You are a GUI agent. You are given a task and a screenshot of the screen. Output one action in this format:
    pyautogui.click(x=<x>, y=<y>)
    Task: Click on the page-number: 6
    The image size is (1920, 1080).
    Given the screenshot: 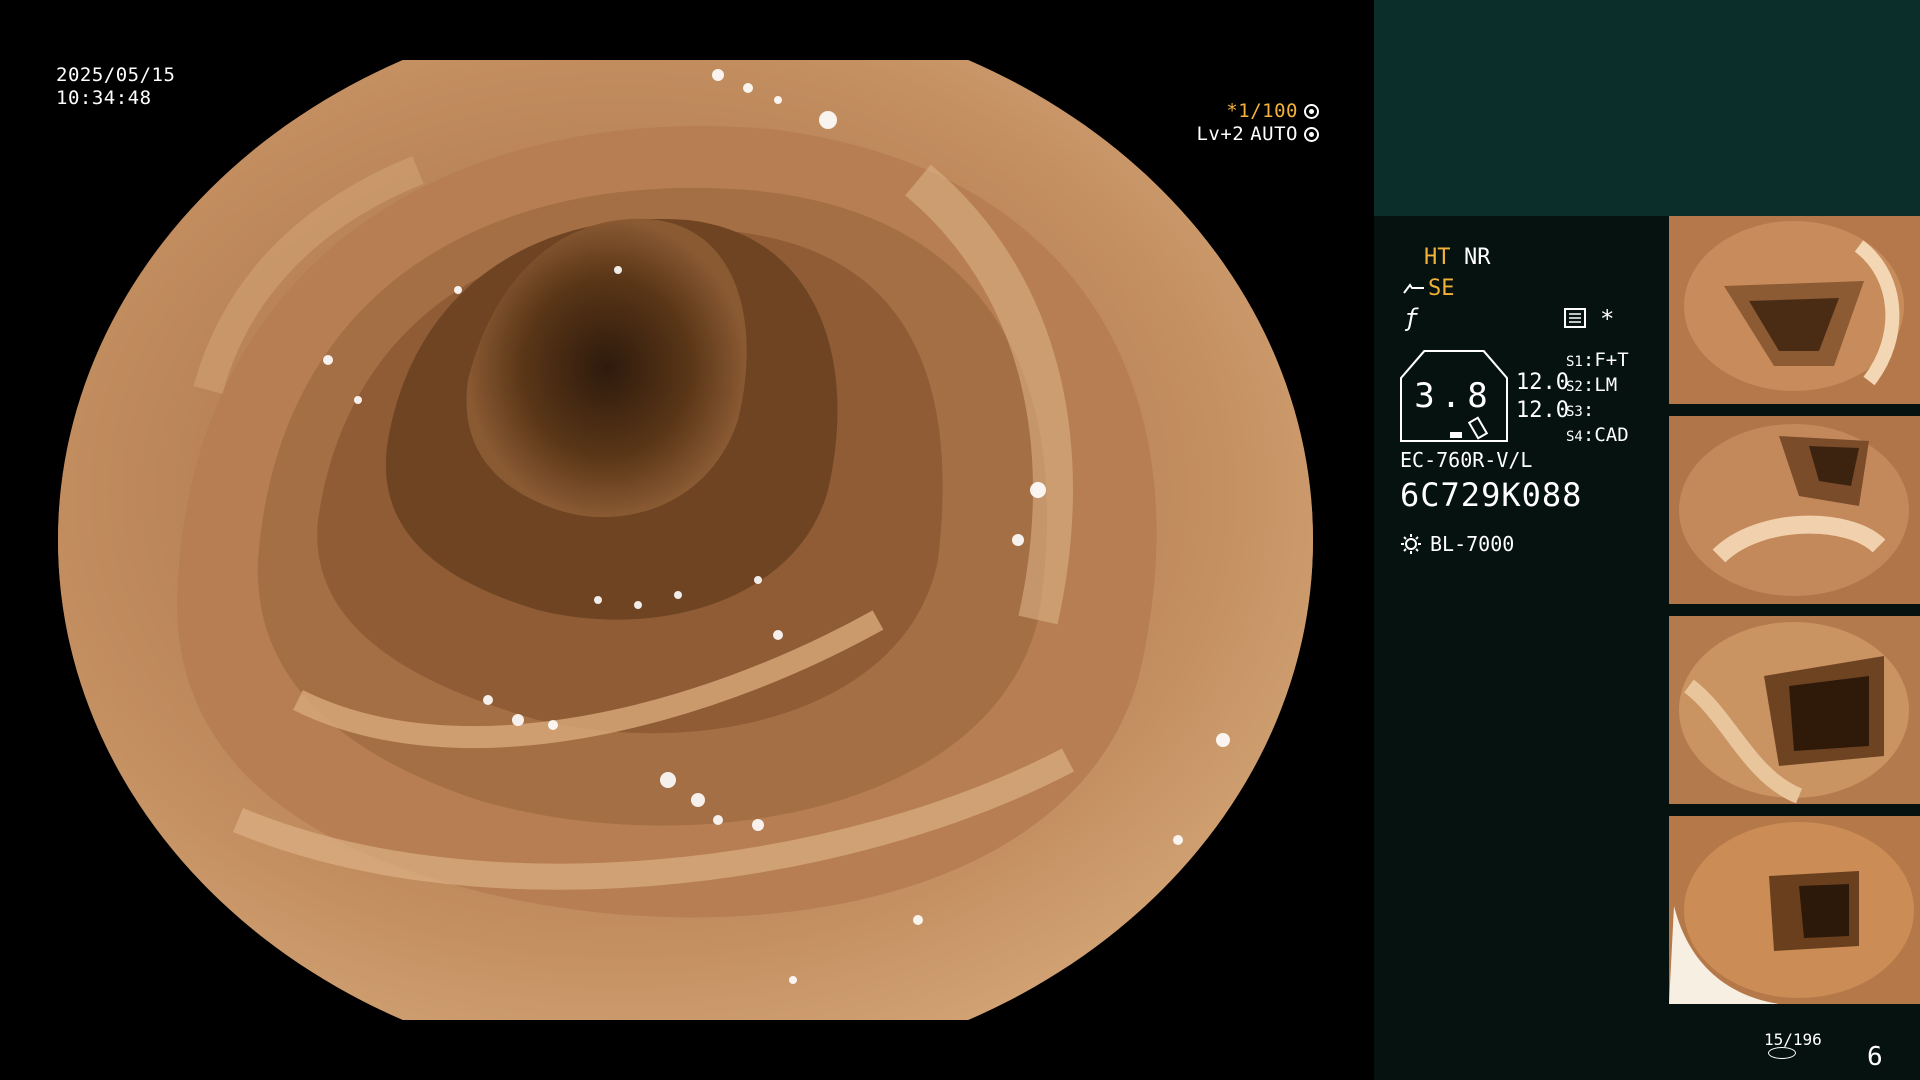 What is the action you would take?
    pyautogui.click(x=1875, y=1057)
    